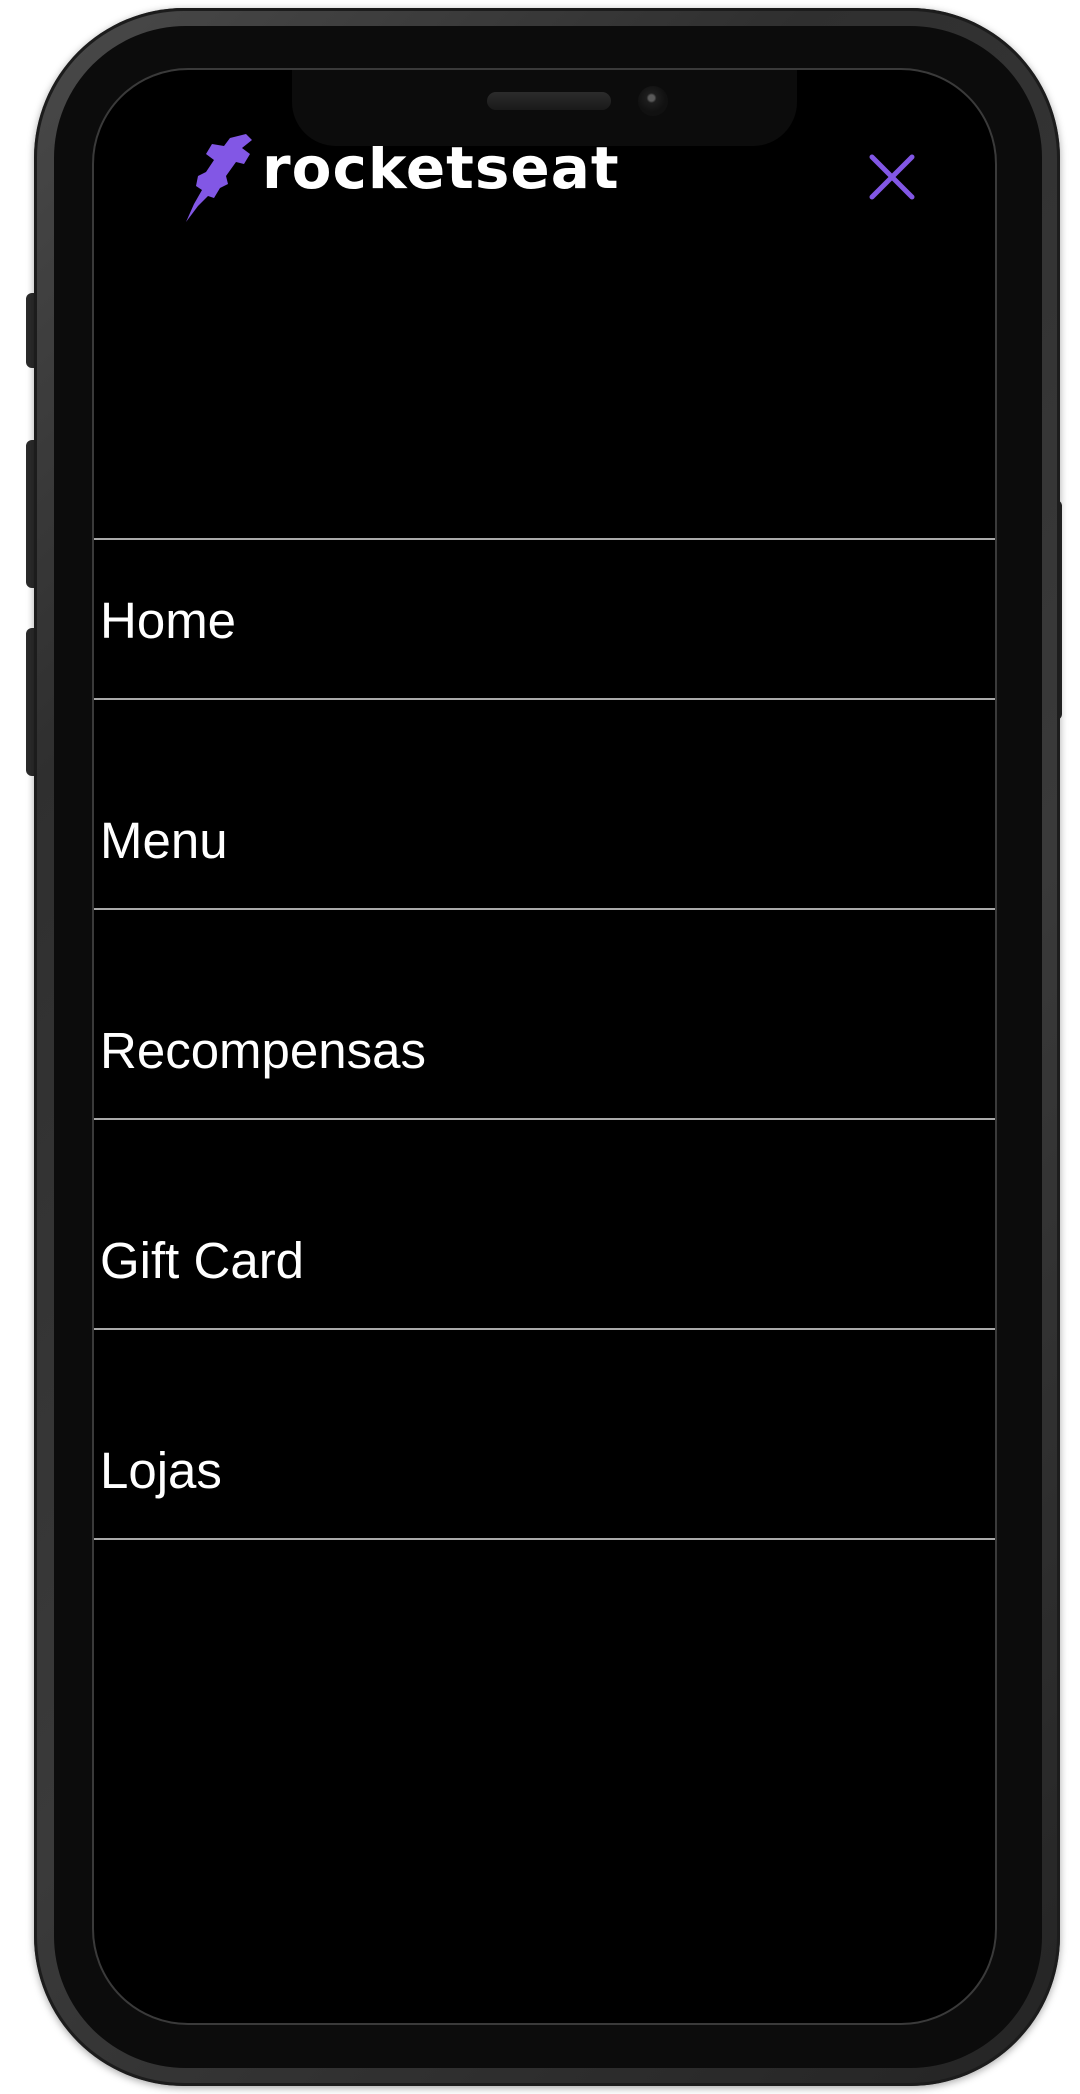  I want to click on menu-item-recompensas: Recompensas, so click(544, 1015).